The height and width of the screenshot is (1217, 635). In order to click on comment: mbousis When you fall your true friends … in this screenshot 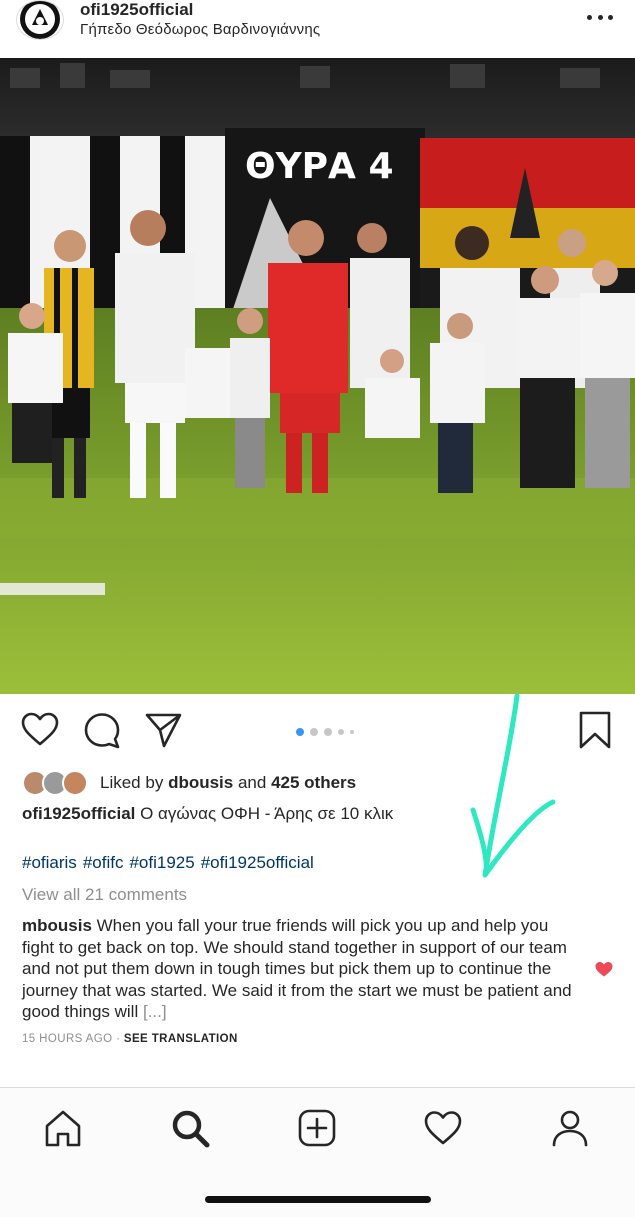, I will do `click(299, 969)`.